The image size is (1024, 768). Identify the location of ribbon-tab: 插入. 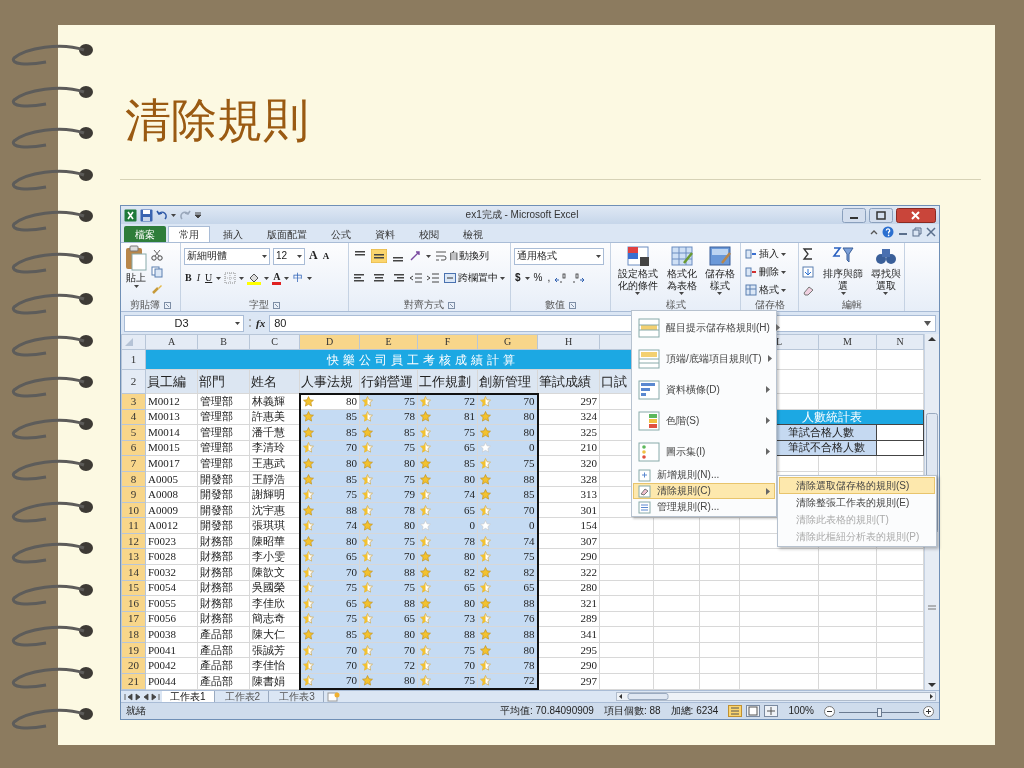
(233, 233).